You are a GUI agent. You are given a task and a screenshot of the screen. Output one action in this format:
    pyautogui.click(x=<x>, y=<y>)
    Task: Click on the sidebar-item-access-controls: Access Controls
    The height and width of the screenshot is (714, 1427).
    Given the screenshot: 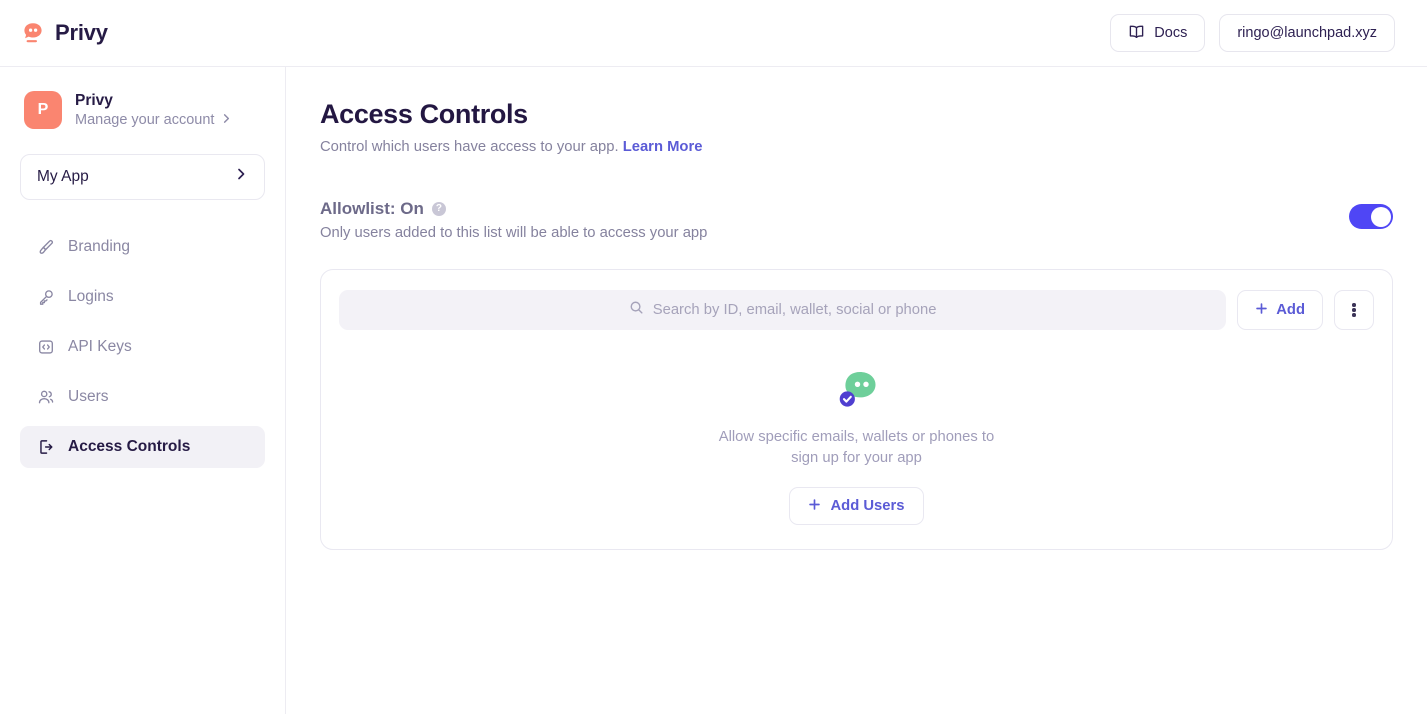 What is the action you would take?
    pyautogui.click(x=142, y=446)
    